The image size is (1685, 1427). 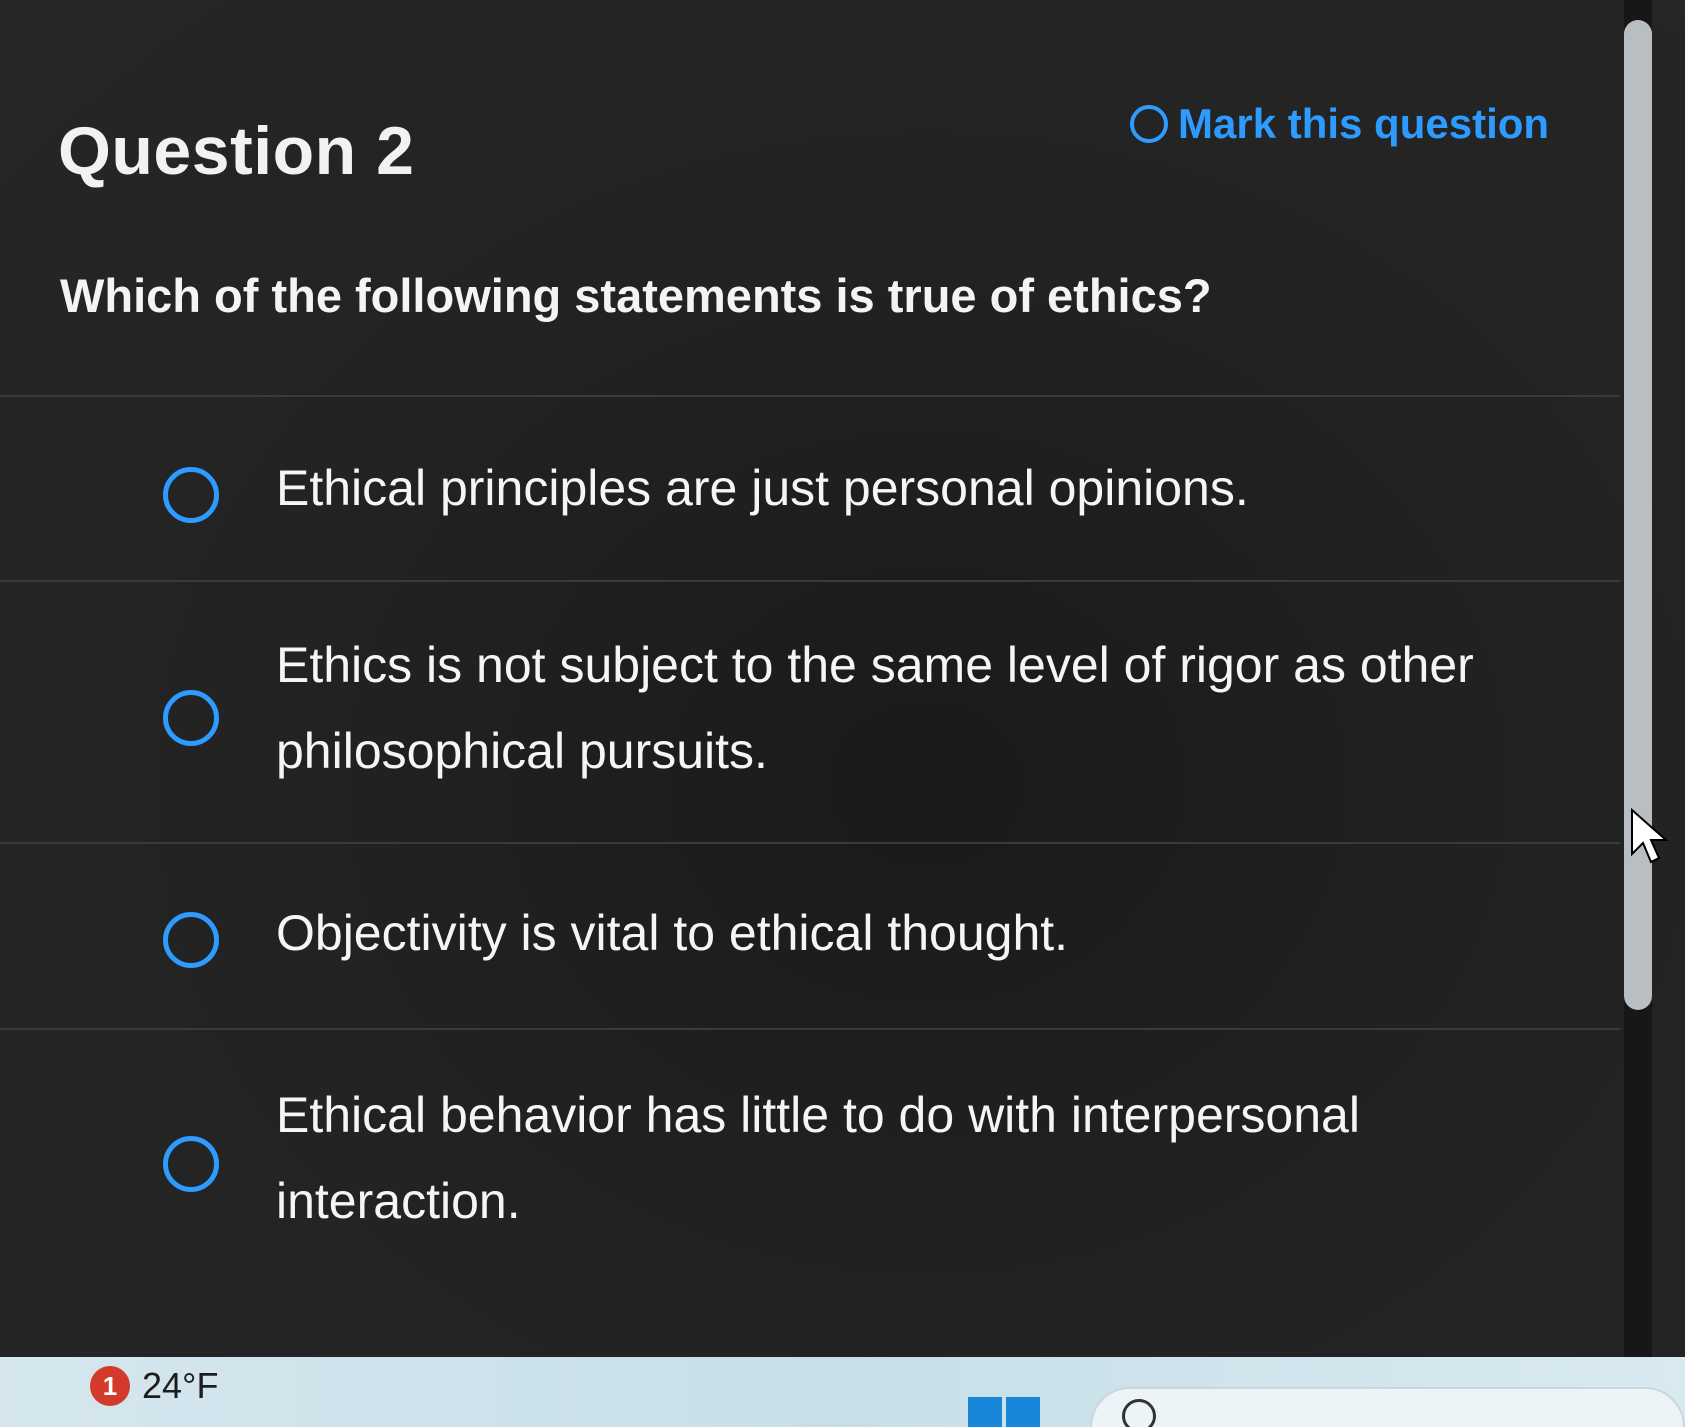 I want to click on answer-option-3: Objectivity is vital to ethical thought., so click(x=810, y=934).